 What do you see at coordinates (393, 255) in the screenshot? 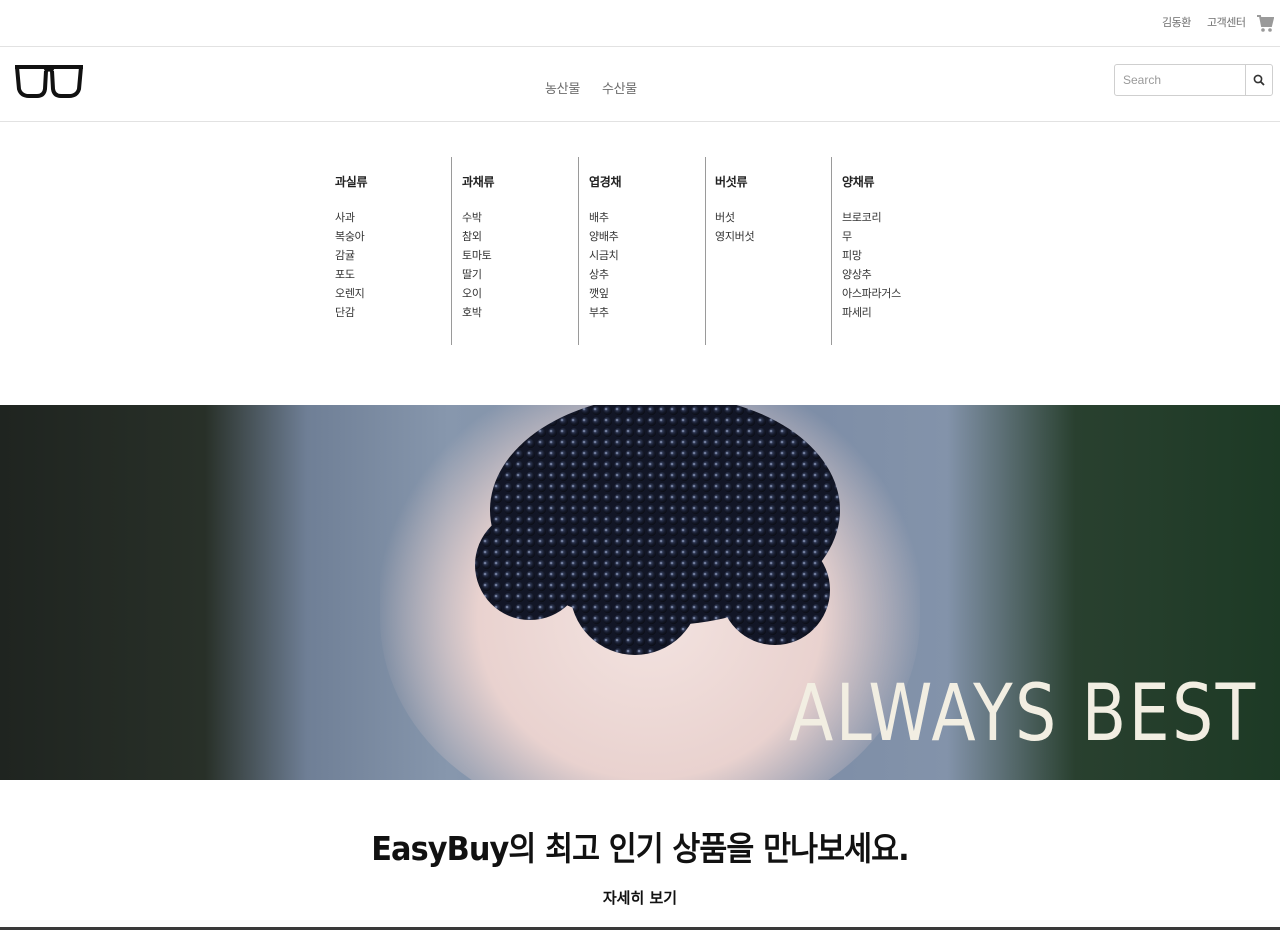
I see `category-item: 감귤` at bounding box center [393, 255].